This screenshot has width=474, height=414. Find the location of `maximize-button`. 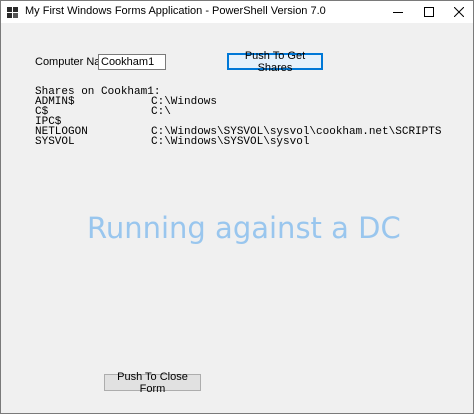

maximize-button is located at coordinates (429, 12).